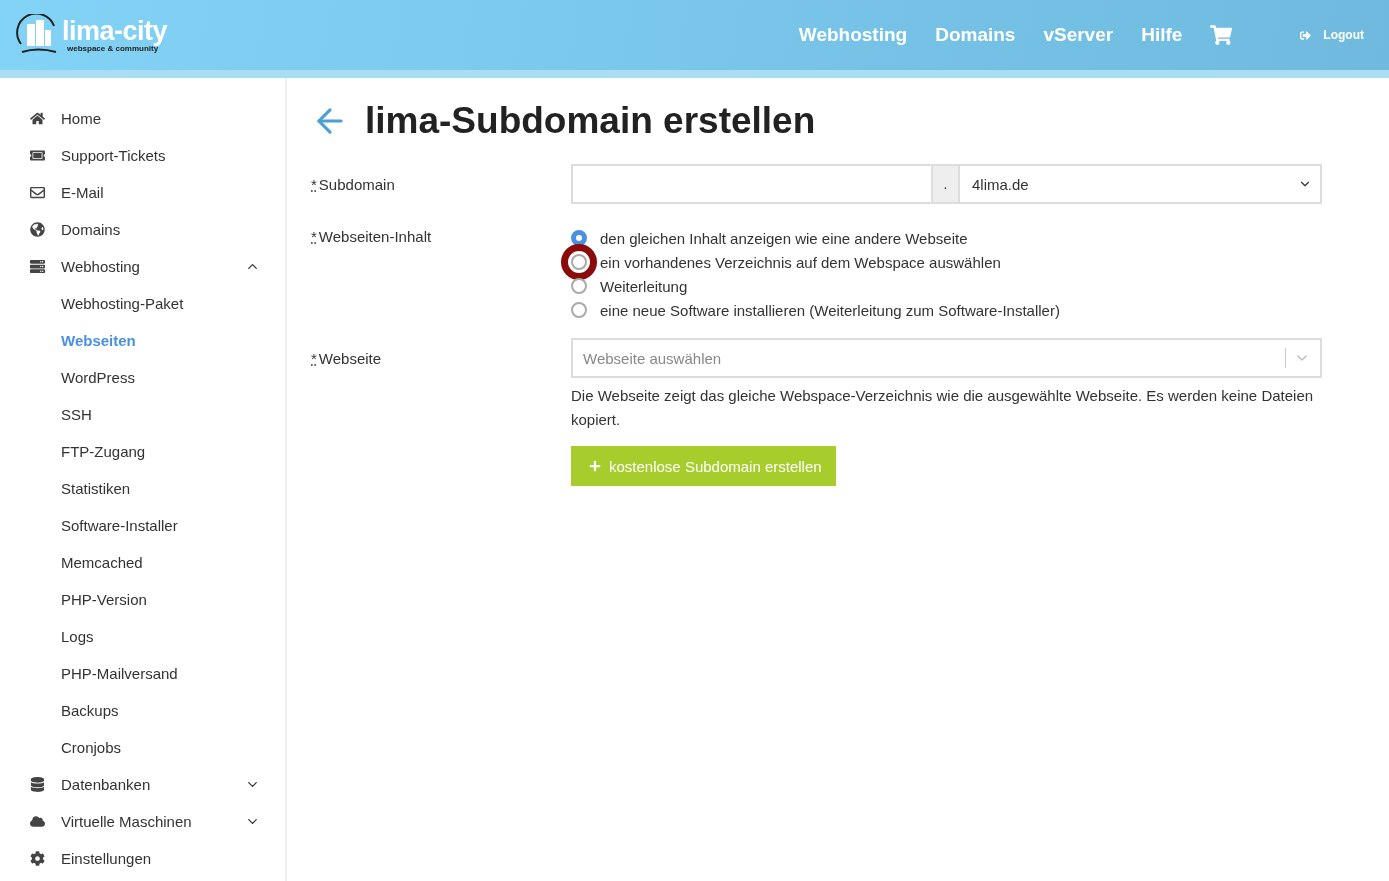 The image size is (1389, 881). Describe the element at coordinates (830, 310) in the screenshot. I see `radio-label: eine neue Software installieren (Weiterleitung zum Software-Installer)` at that location.